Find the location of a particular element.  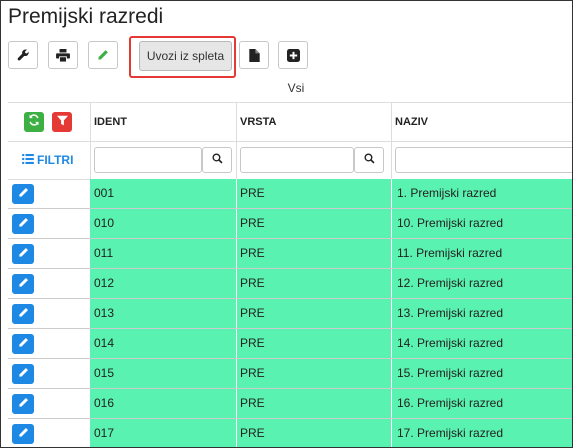

cell-ident: 012 is located at coordinates (104, 283).